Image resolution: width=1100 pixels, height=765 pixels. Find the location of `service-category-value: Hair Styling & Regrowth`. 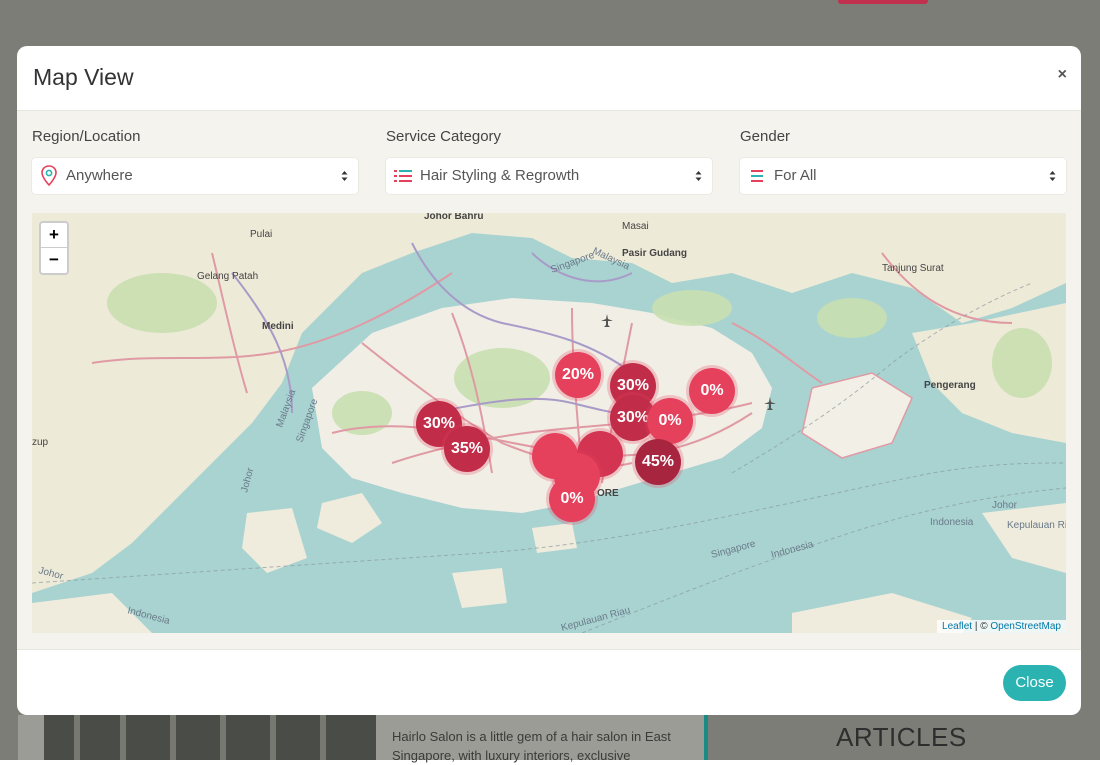

service-category-value: Hair Styling & Regrowth is located at coordinates (500, 175).